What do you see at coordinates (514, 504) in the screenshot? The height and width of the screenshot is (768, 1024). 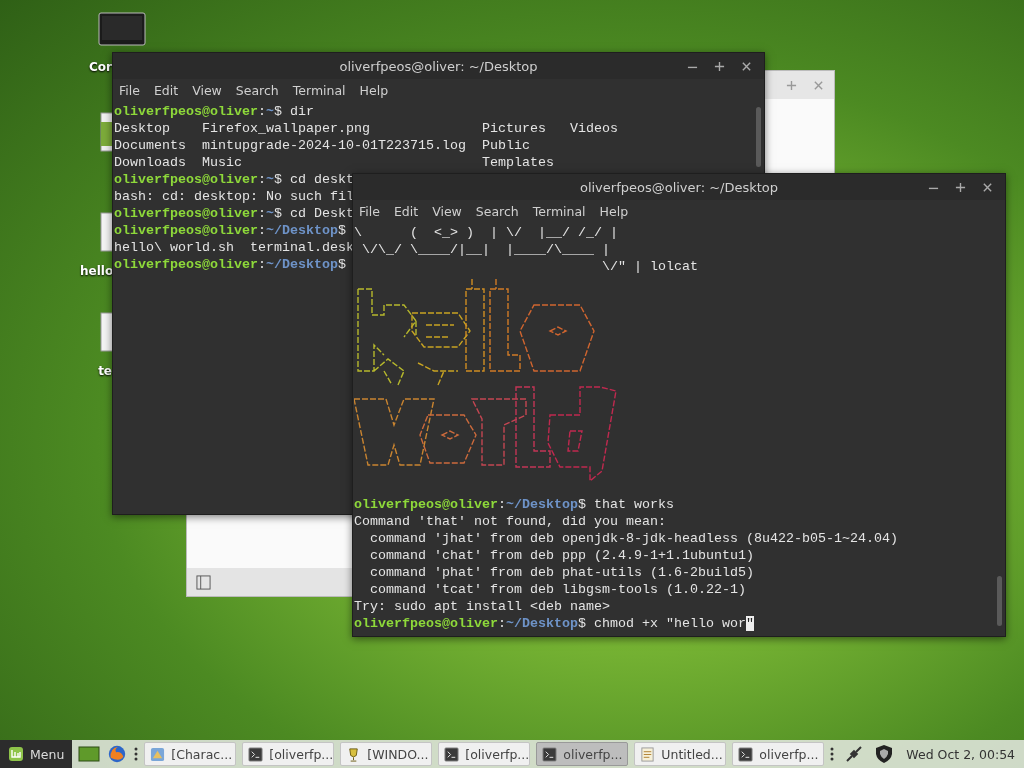 I see `terminal-line: oliverfpeos@oliver:~/Desktop$ that works` at bounding box center [514, 504].